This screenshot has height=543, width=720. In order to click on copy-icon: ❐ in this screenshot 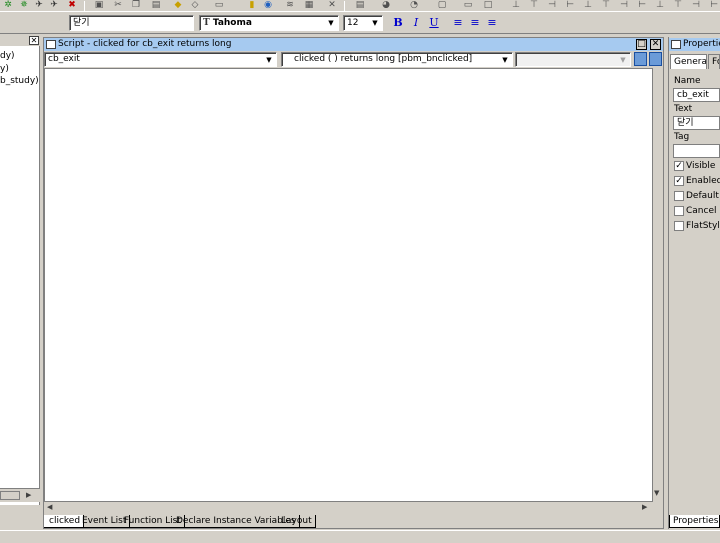, I will do `click(136, 5)`.